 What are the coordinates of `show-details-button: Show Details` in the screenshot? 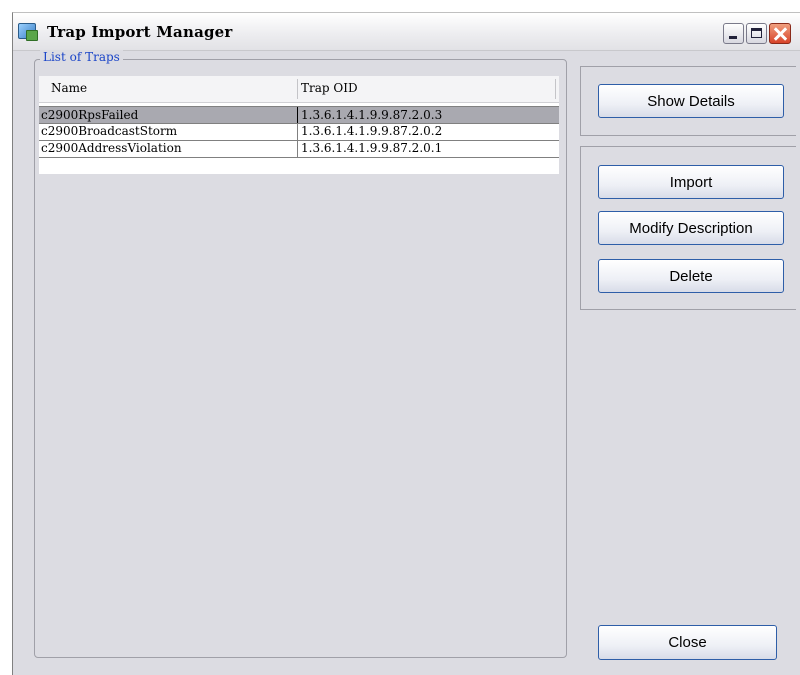 It's located at (691, 101).